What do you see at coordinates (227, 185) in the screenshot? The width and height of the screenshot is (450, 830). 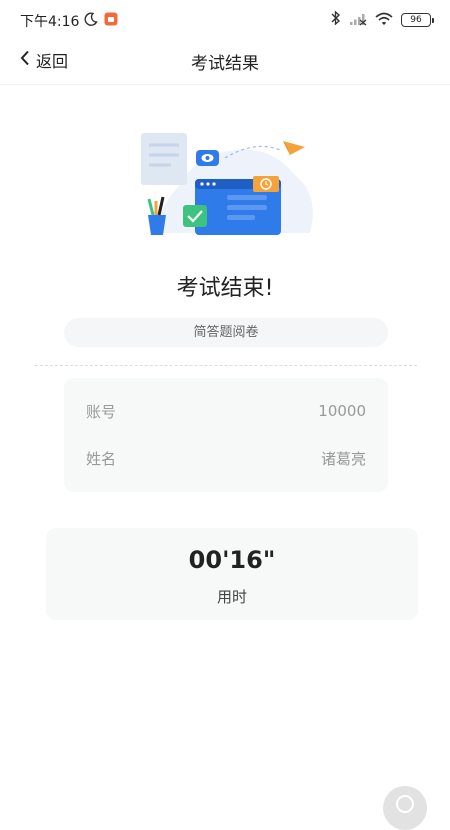 I see `exam-complete-illustration` at bounding box center [227, 185].